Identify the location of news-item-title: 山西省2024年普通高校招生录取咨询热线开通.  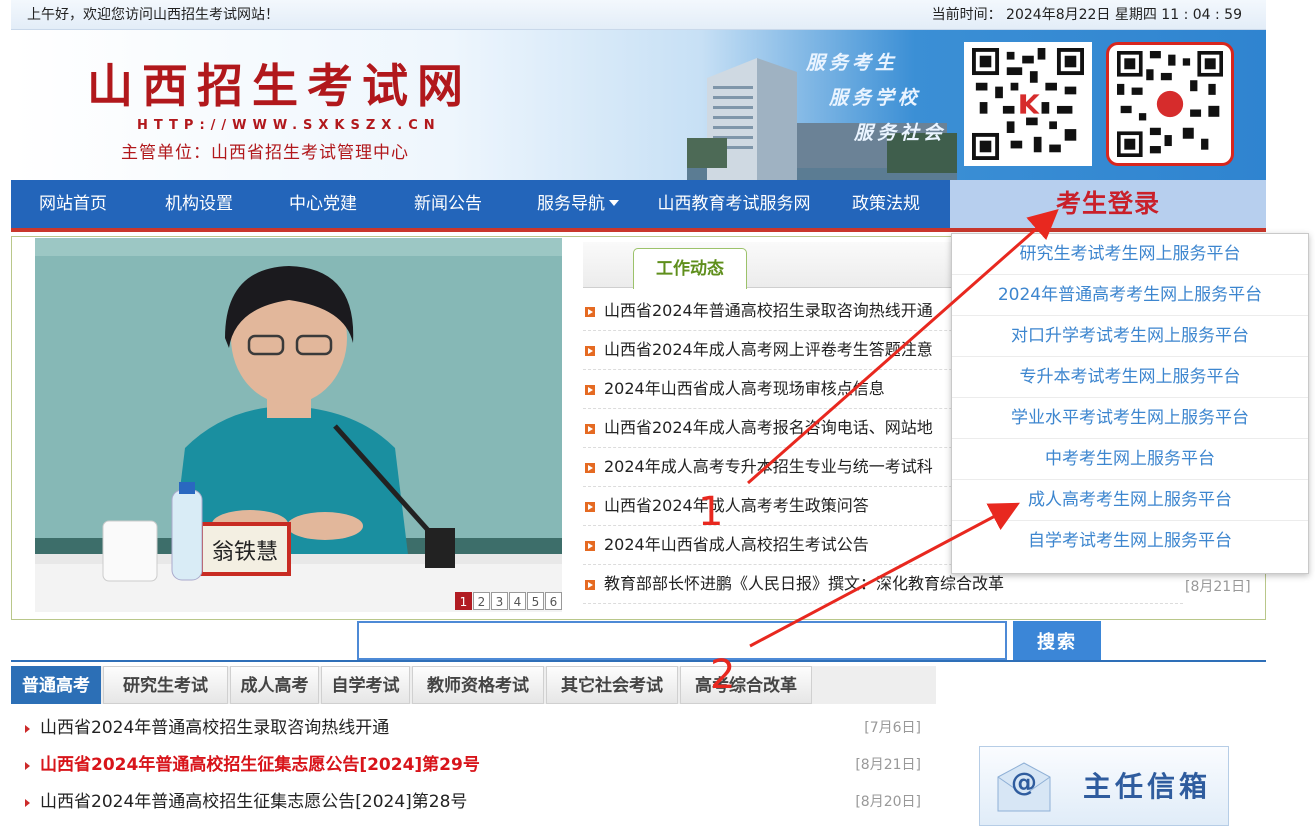
(768, 310).